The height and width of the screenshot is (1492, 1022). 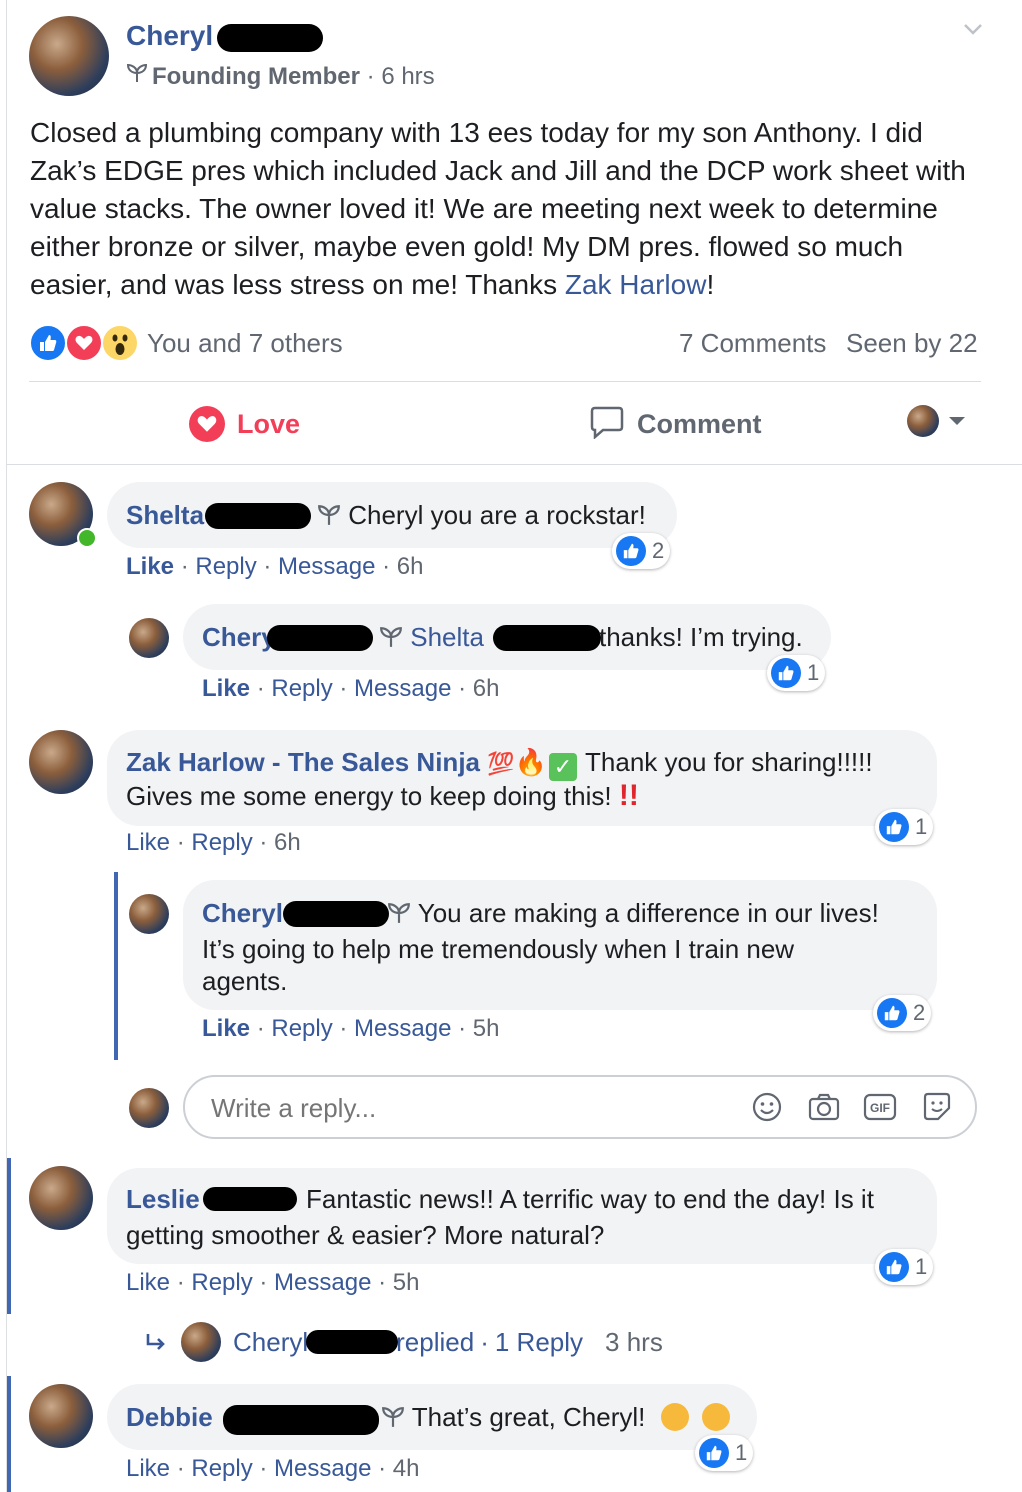 I want to click on comment-actions: Like · Reply · Message · 6h, so click(x=275, y=566).